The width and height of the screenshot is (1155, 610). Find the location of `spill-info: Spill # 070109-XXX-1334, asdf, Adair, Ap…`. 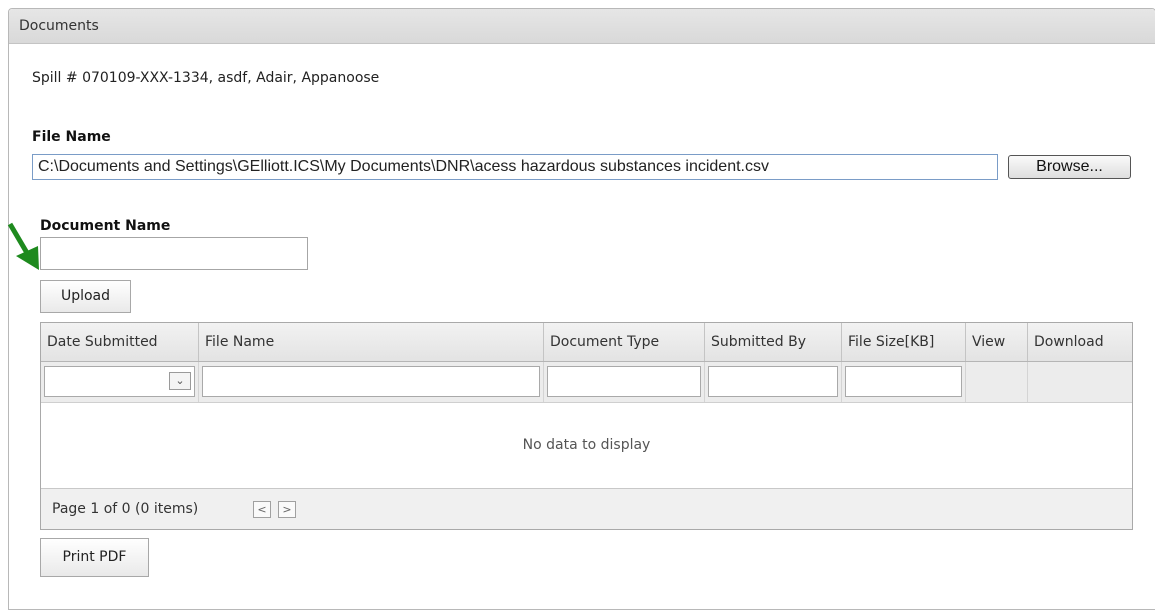

spill-info: Spill # 070109-XXX-1334, asdf, Adair, Ap… is located at coordinates (206, 78).